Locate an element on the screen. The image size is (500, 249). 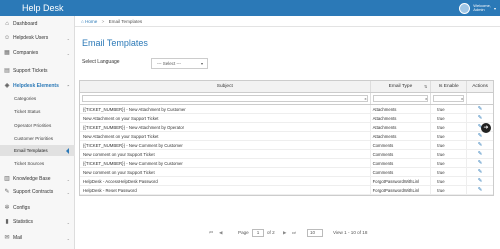
prev-page-icon: ◀ is located at coordinates (220, 233).